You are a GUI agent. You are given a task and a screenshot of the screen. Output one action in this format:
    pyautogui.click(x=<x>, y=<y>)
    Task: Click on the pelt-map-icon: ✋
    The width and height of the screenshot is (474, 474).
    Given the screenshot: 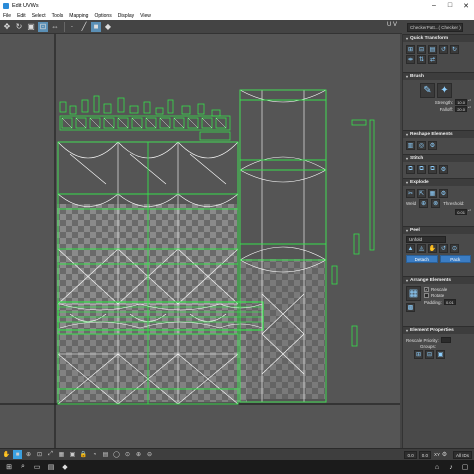 What is the action you would take?
    pyautogui.click(x=432, y=248)
    